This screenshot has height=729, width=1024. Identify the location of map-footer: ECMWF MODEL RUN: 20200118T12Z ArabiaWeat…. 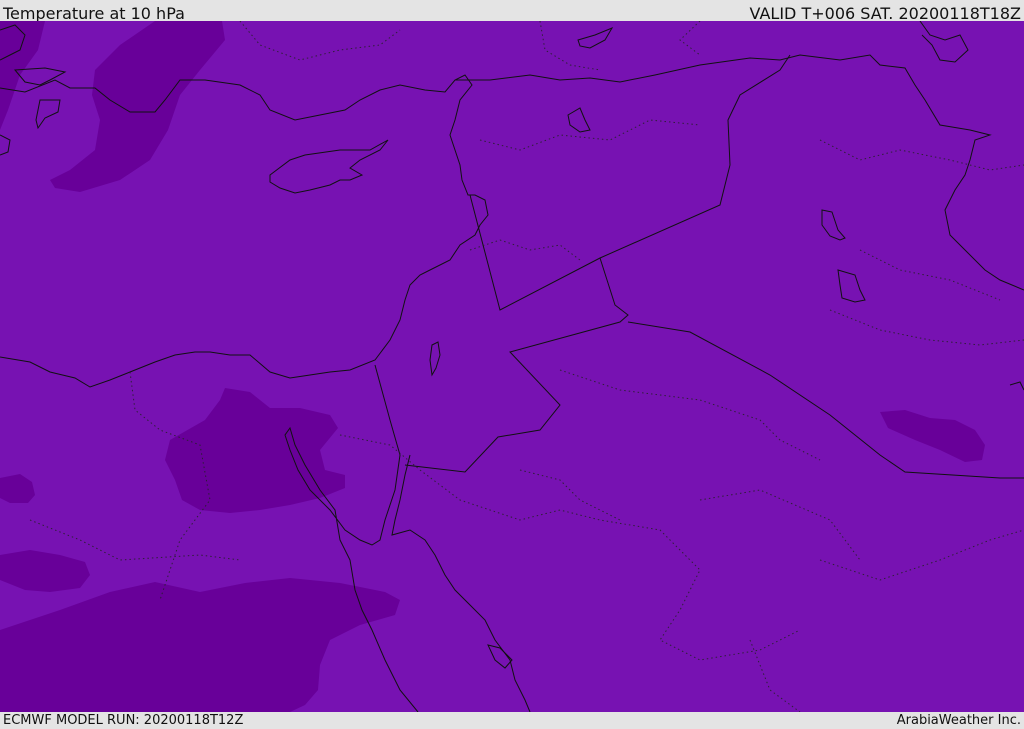
(512, 720).